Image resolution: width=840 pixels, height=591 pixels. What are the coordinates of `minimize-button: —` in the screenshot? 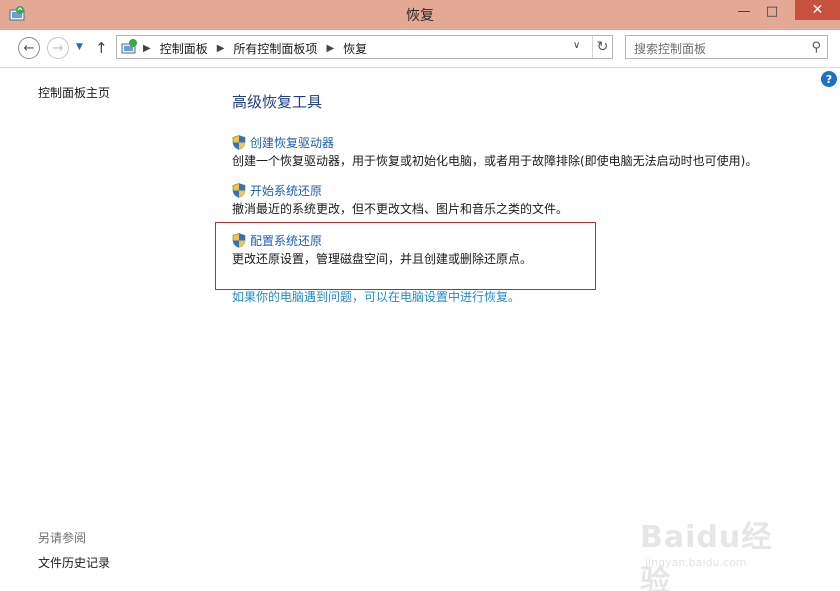 It's located at (744, 11).